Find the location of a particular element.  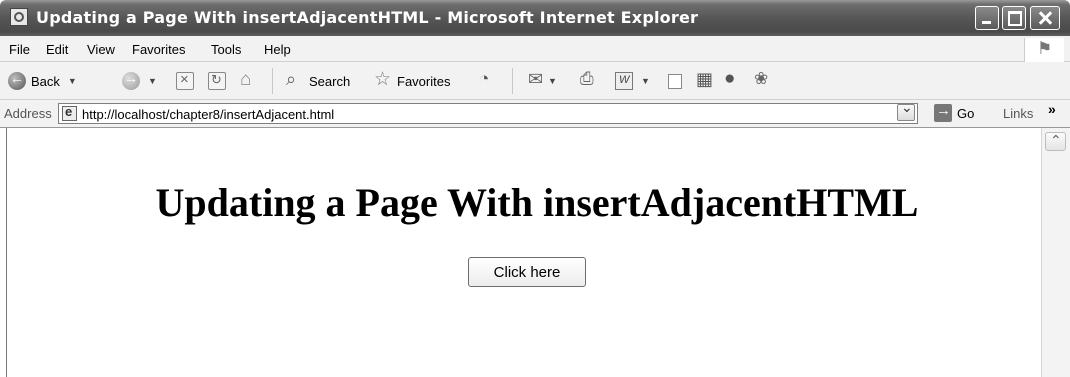

research-button is located at coordinates (705, 80).